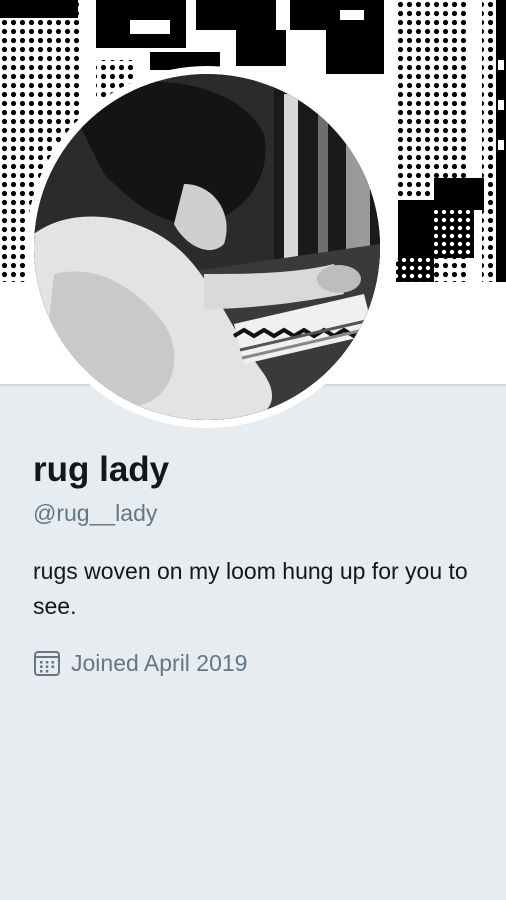 This screenshot has height=900, width=506. What do you see at coordinates (258, 663) in the screenshot?
I see `join-date: Joined April 2019` at bounding box center [258, 663].